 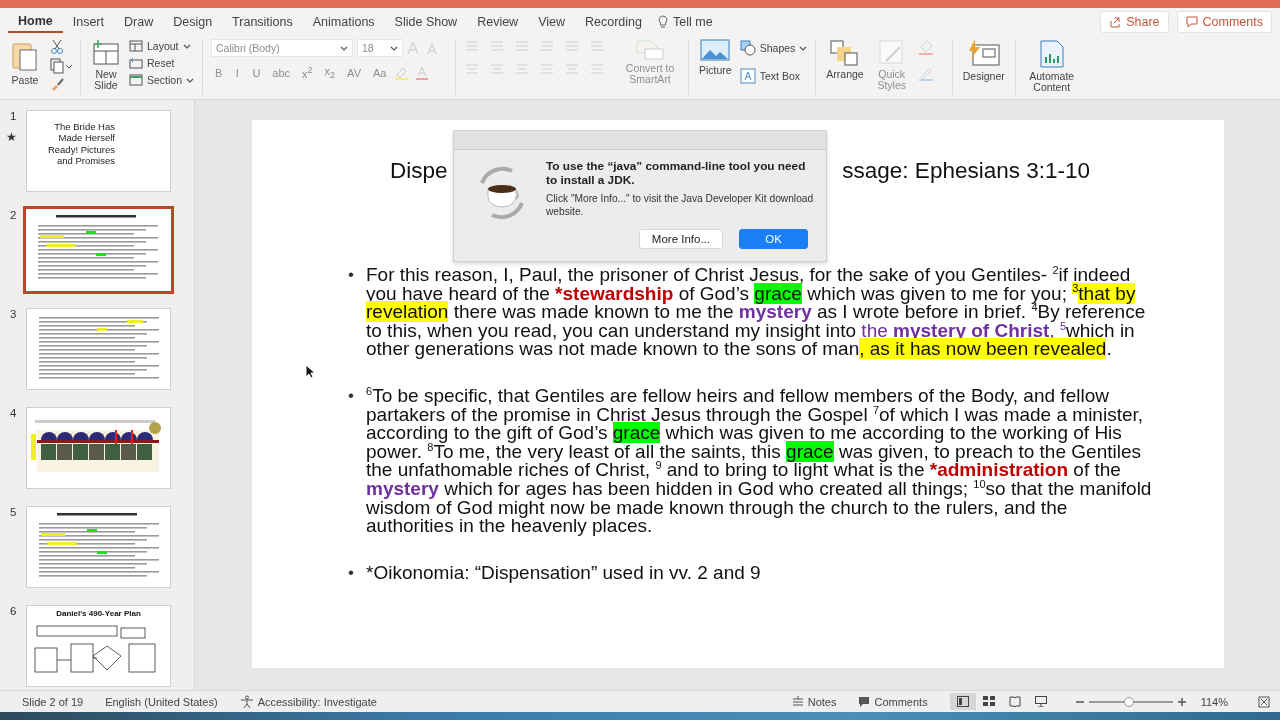 I want to click on picture-button: Picture, so click(x=715, y=57).